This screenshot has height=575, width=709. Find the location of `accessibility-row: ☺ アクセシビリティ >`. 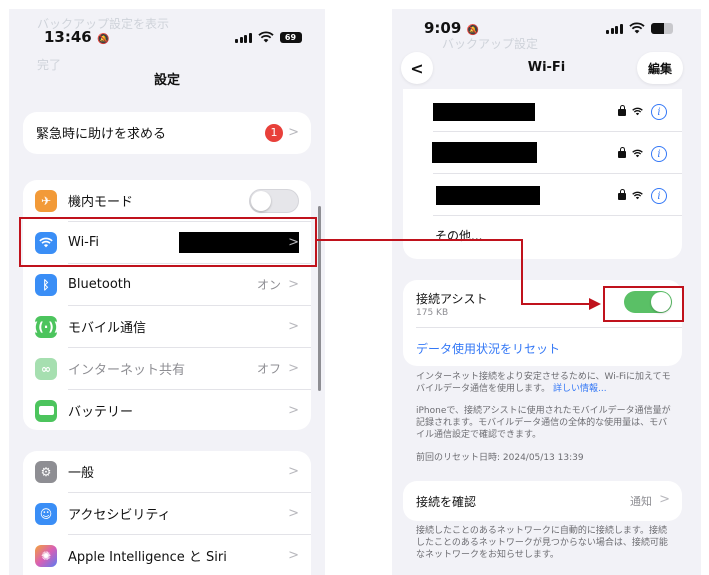

accessibility-row: ☺ アクセシビリティ > is located at coordinates (167, 513).